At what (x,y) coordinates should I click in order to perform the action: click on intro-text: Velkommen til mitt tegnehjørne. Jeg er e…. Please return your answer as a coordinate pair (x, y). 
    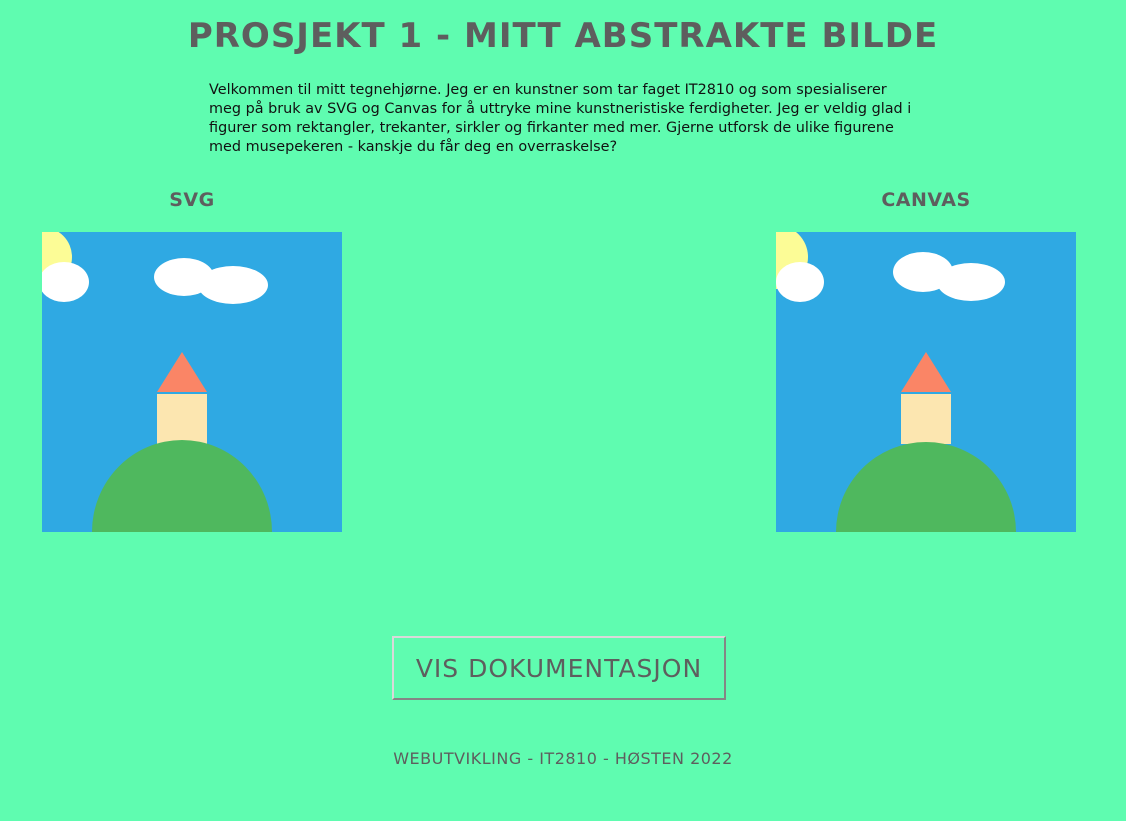
    Looking at the image, I should click on (560, 118).